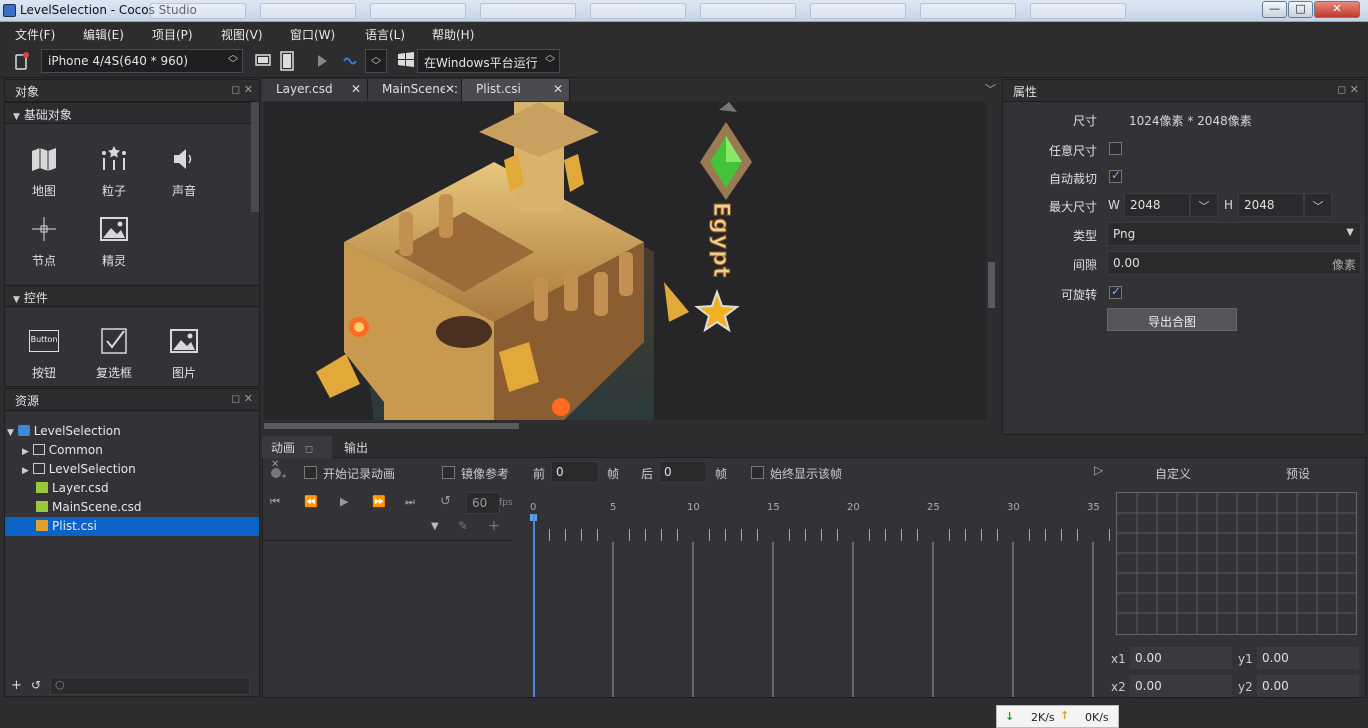 The image size is (1368, 728). Describe the element at coordinates (75, 450) in the screenshot. I see `tree-item-label: Common` at that location.